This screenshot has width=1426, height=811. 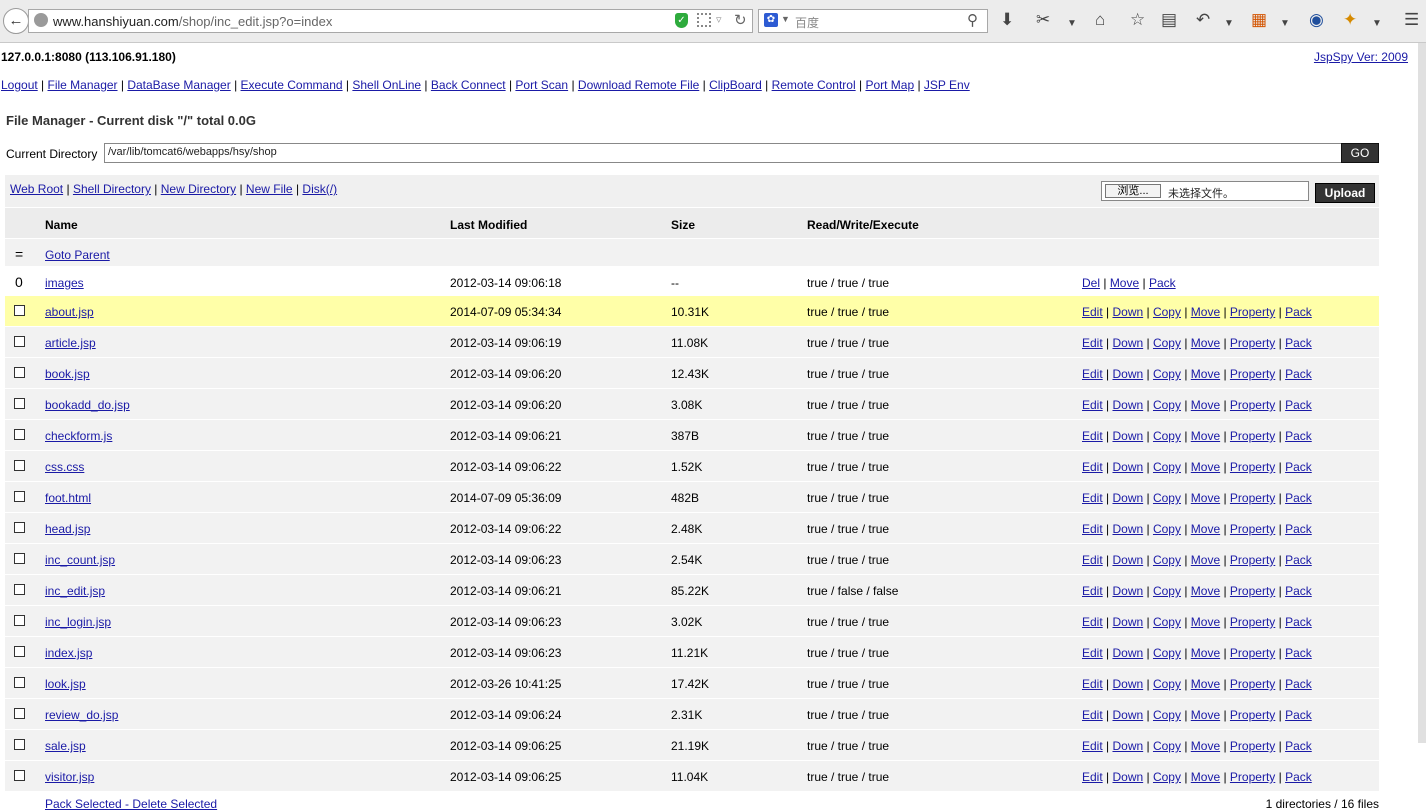 I want to click on back-arrow-icon: ←, so click(x=16, y=21).